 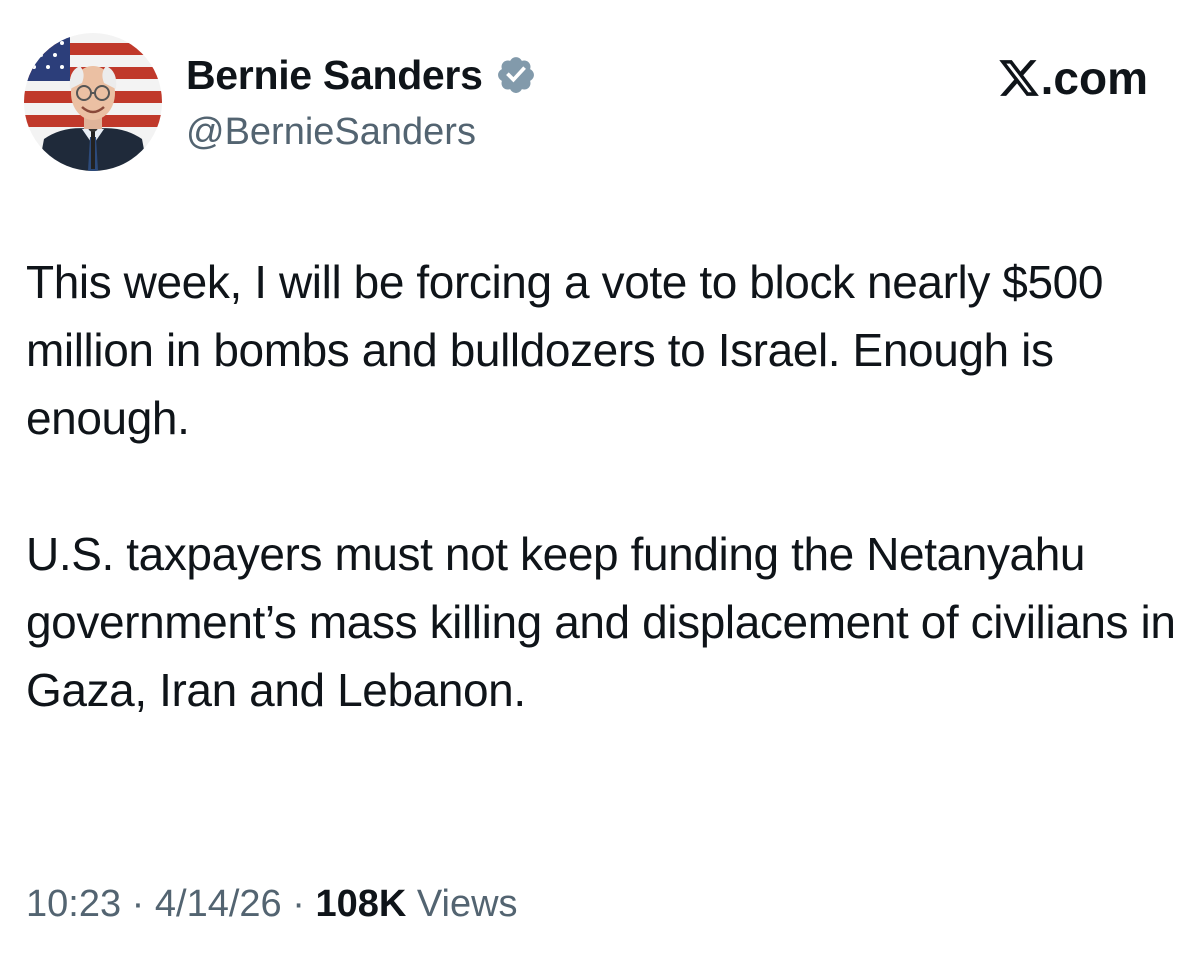 I want to click on display-name: Bernie Sanders, so click(x=334, y=75).